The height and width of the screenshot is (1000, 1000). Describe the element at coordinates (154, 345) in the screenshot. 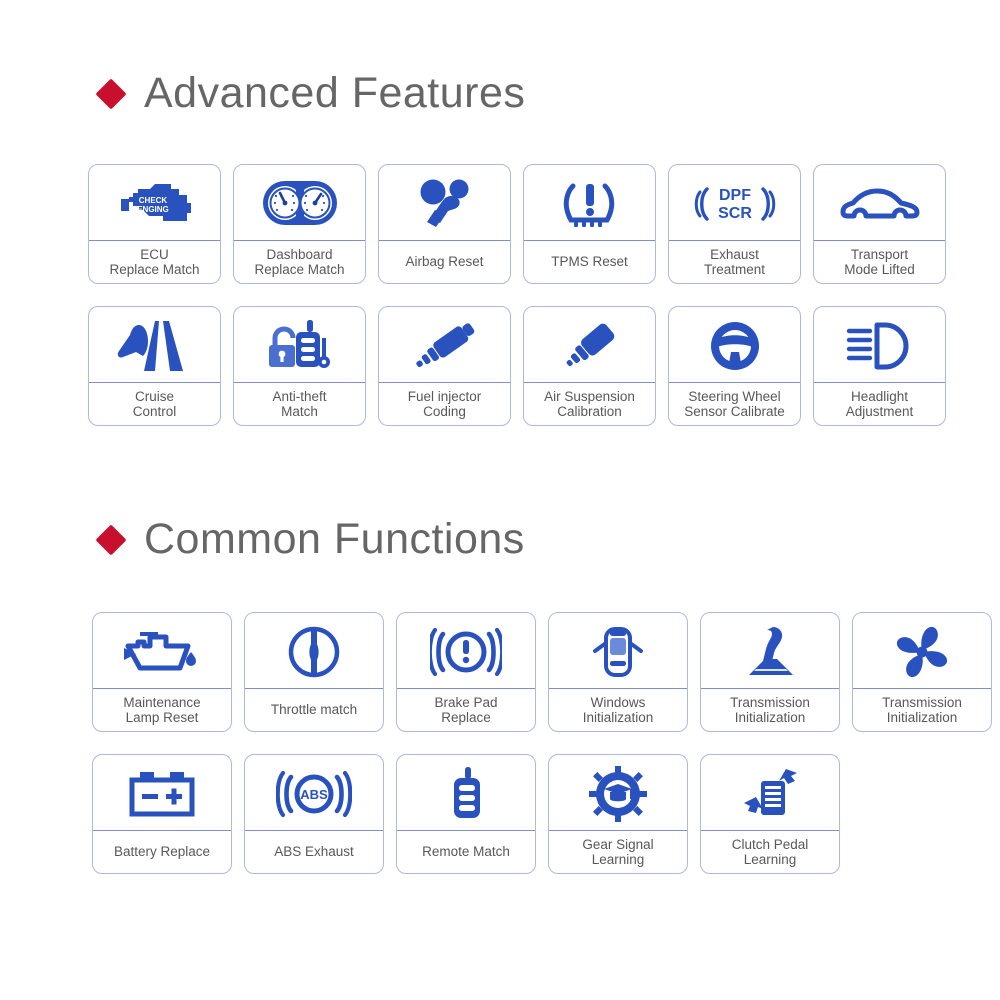

I see `road-cruise-icon` at that location.